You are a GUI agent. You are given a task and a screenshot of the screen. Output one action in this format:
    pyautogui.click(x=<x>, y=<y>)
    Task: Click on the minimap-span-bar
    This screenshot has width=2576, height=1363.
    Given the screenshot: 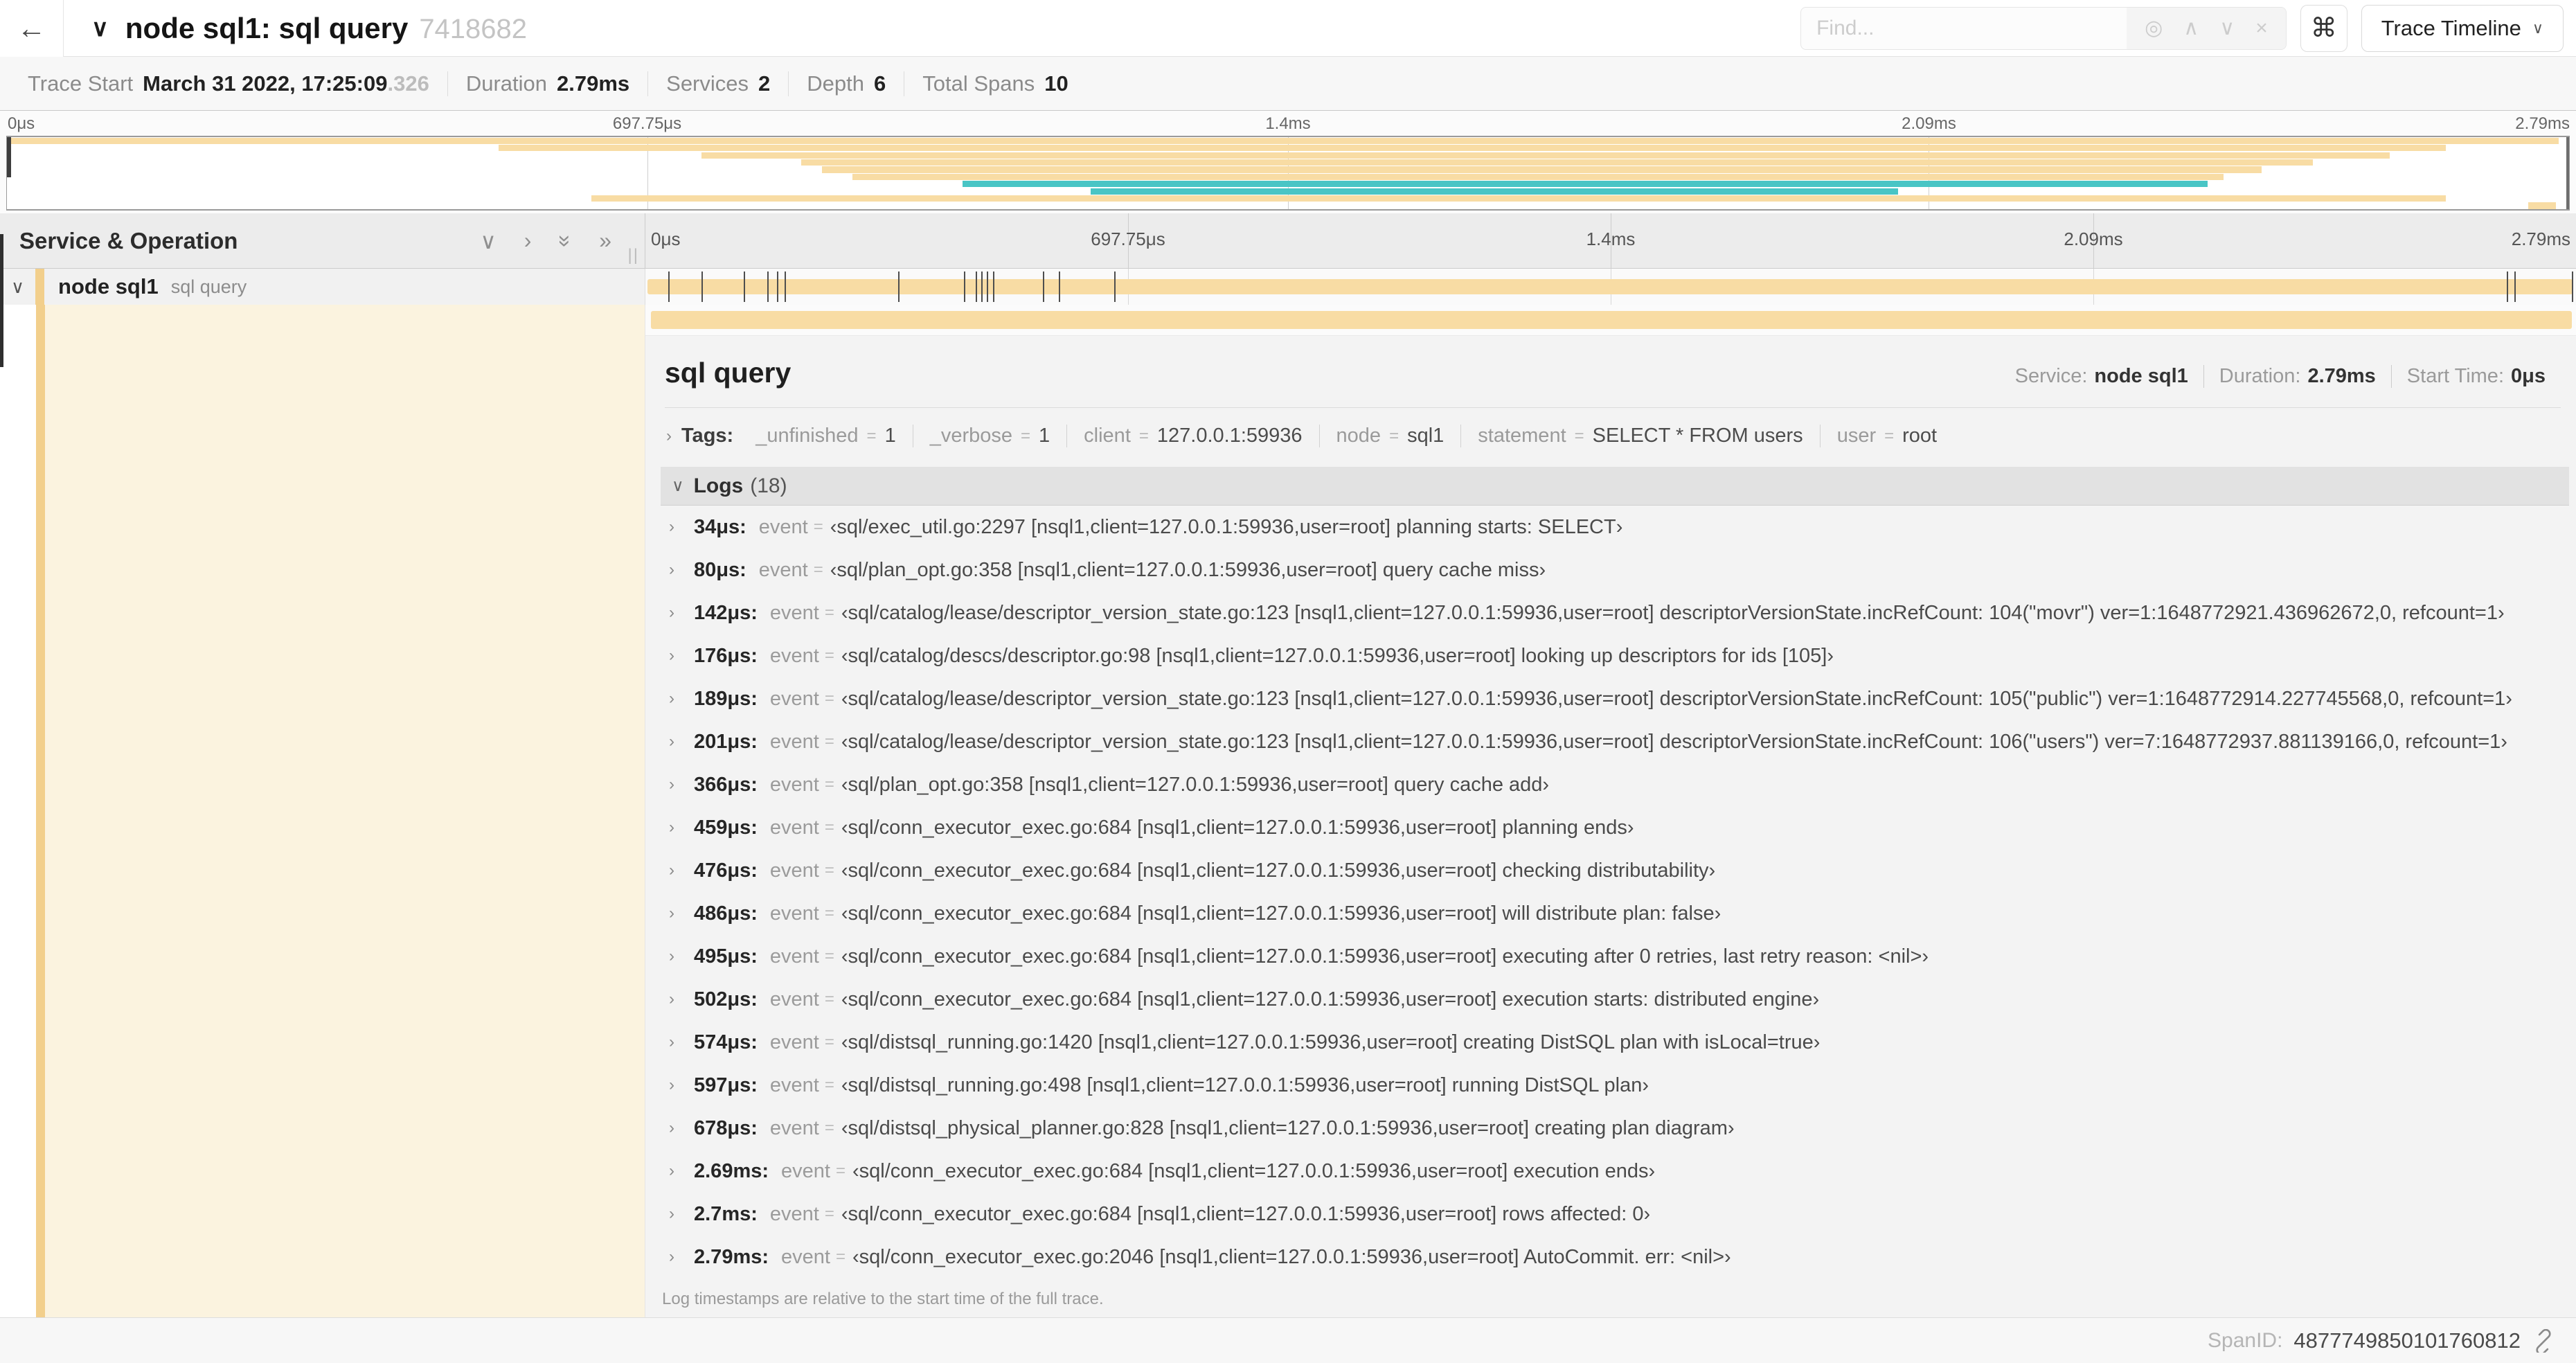 What is the action you would take?
    pyautogui.click(x=1494, y=191)
    